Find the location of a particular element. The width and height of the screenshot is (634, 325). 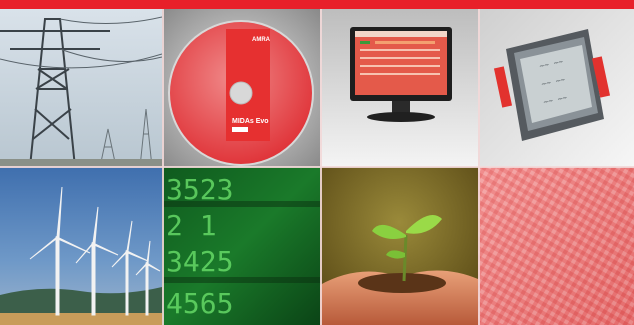

seedling-icon is located at coordinates (399, 246).